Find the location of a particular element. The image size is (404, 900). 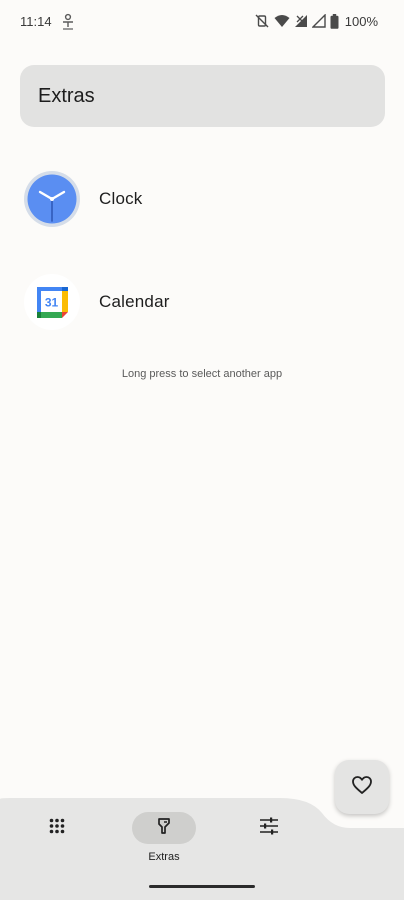

calendar-day: 31 is located at coordinates (52, 303).